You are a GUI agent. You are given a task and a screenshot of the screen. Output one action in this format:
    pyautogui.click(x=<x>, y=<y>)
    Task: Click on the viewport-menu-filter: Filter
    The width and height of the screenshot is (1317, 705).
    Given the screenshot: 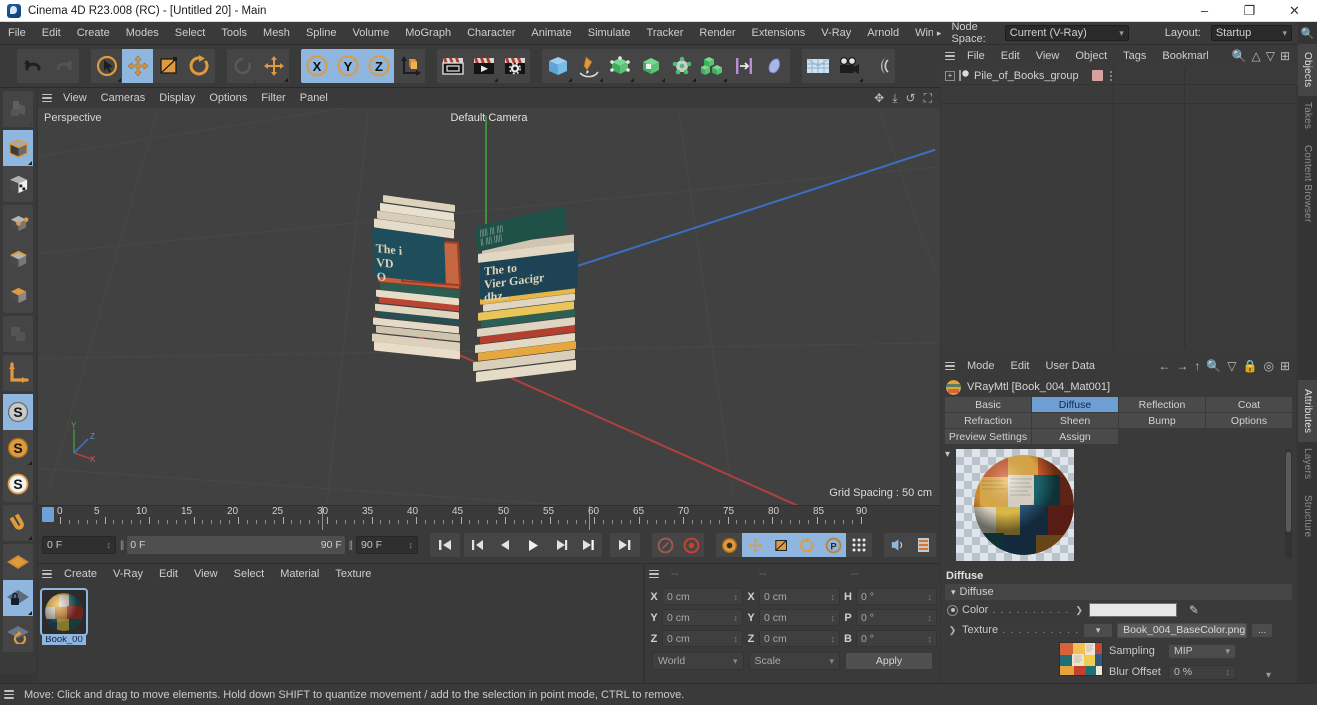 What is the action you would take?
    pyautogui.click(x=273, y=98)
    